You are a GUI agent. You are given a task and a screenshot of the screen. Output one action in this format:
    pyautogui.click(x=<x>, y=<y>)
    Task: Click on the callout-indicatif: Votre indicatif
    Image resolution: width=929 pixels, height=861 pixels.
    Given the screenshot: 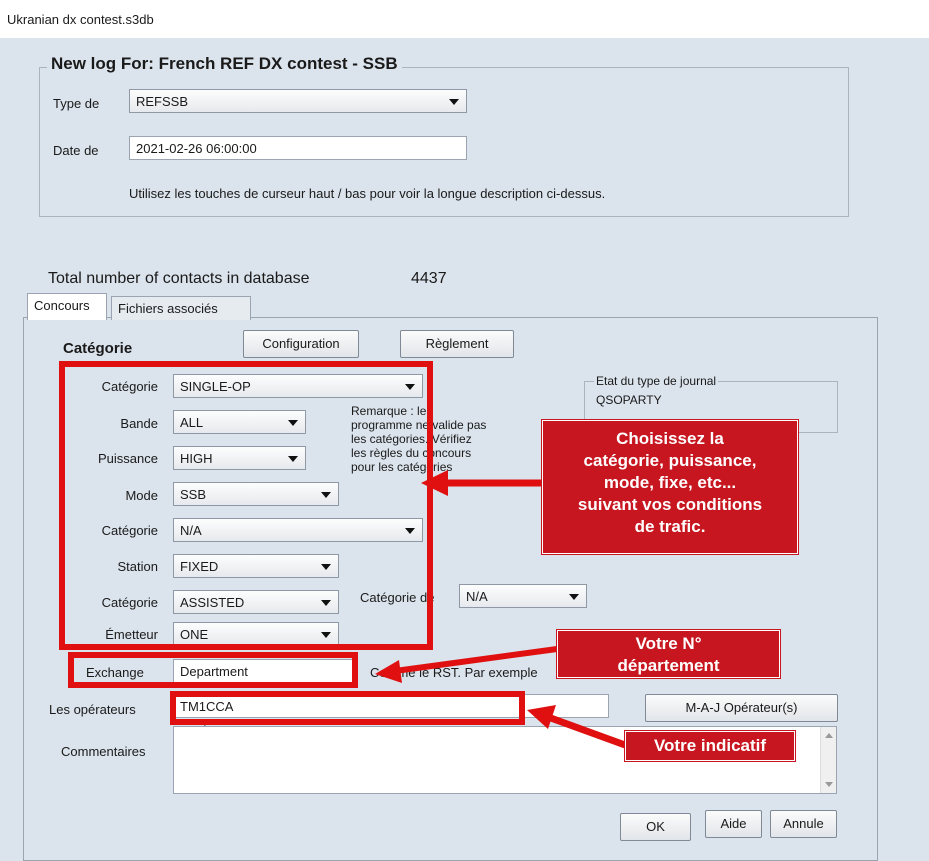 What is the action you would take?
    pyautogui.click(x=710, y=746)
    